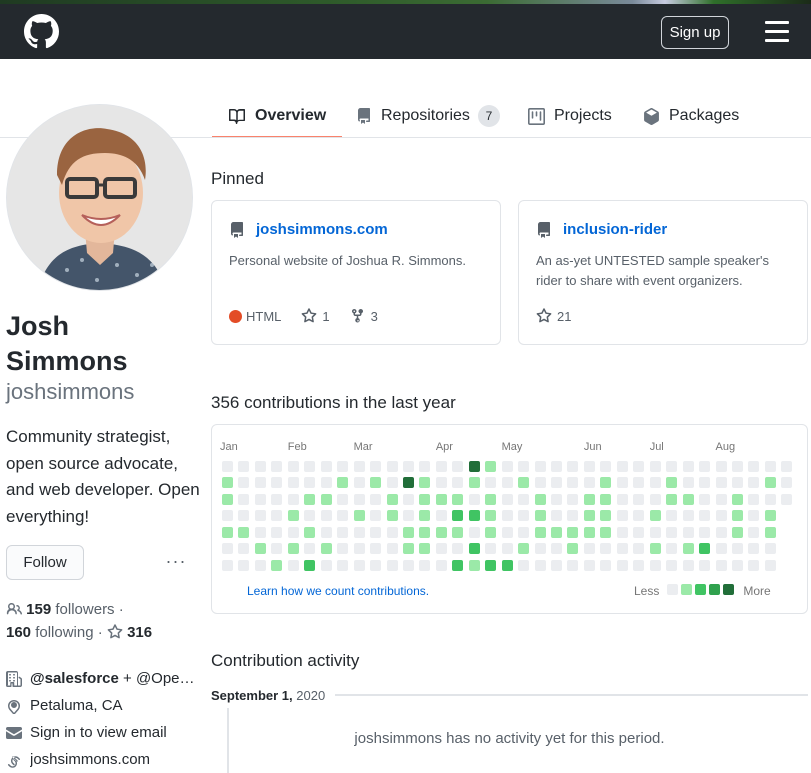 Image resolution: width=811 pixels, height=773 pixels. What do you see at coordinates (315, 316) in the screenshot?
I see `repo-stars-link: 1` at bounding box center [315, 316].